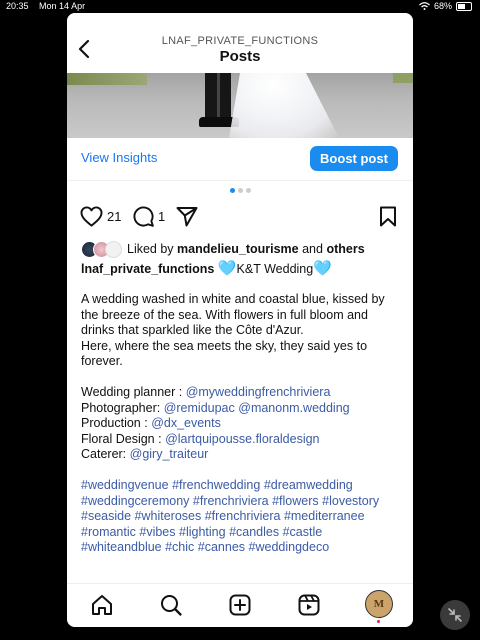  I want to click on post-image, so click(240, 105).